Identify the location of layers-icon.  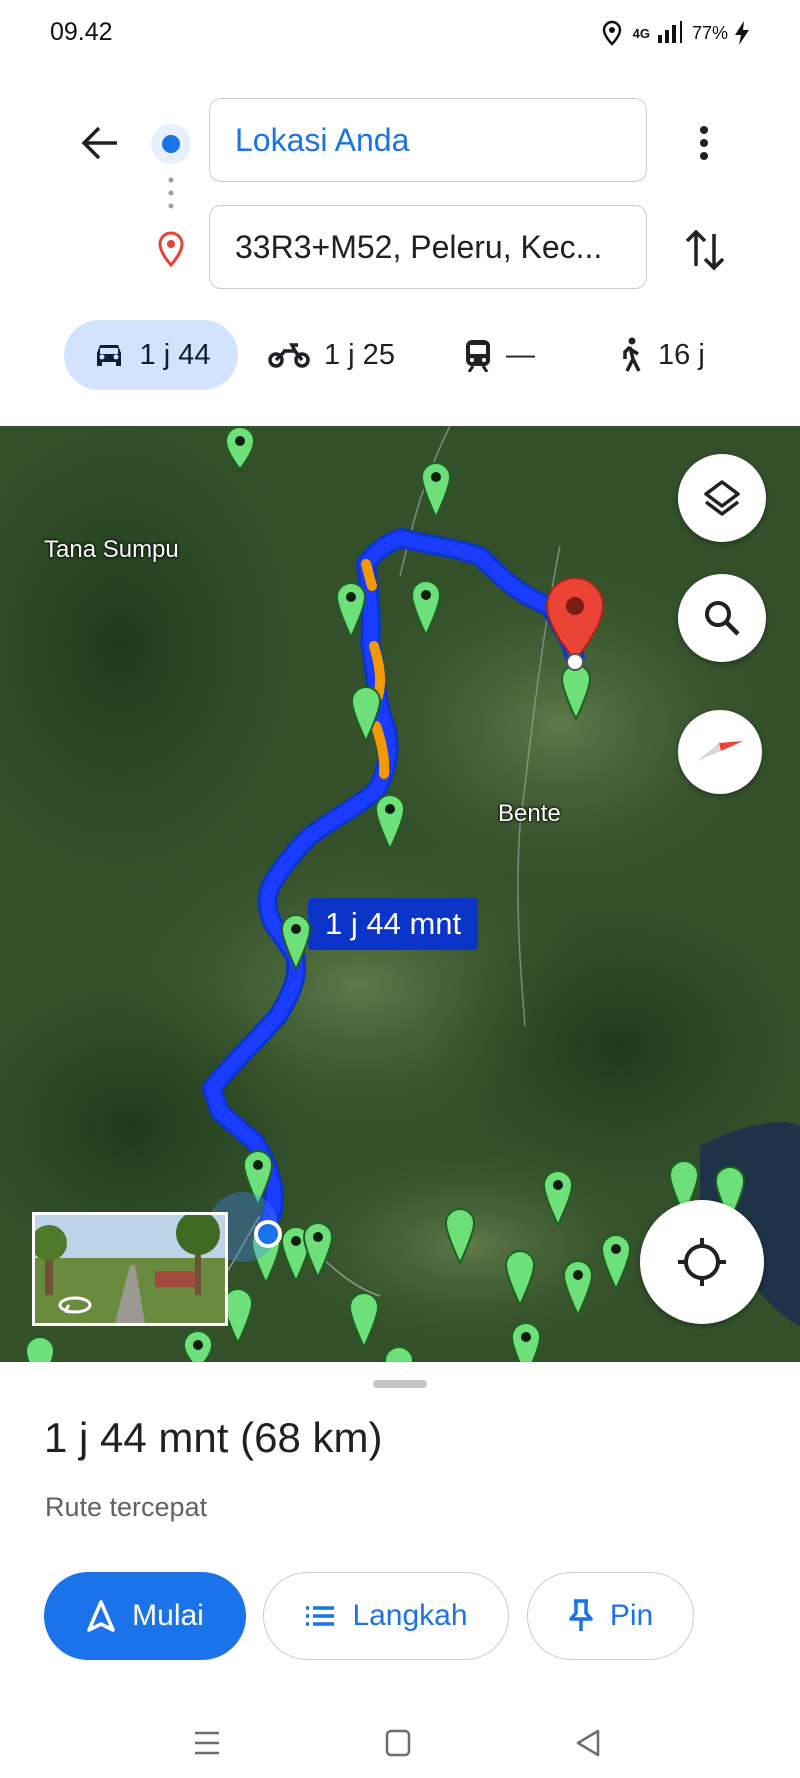
(722, 498).